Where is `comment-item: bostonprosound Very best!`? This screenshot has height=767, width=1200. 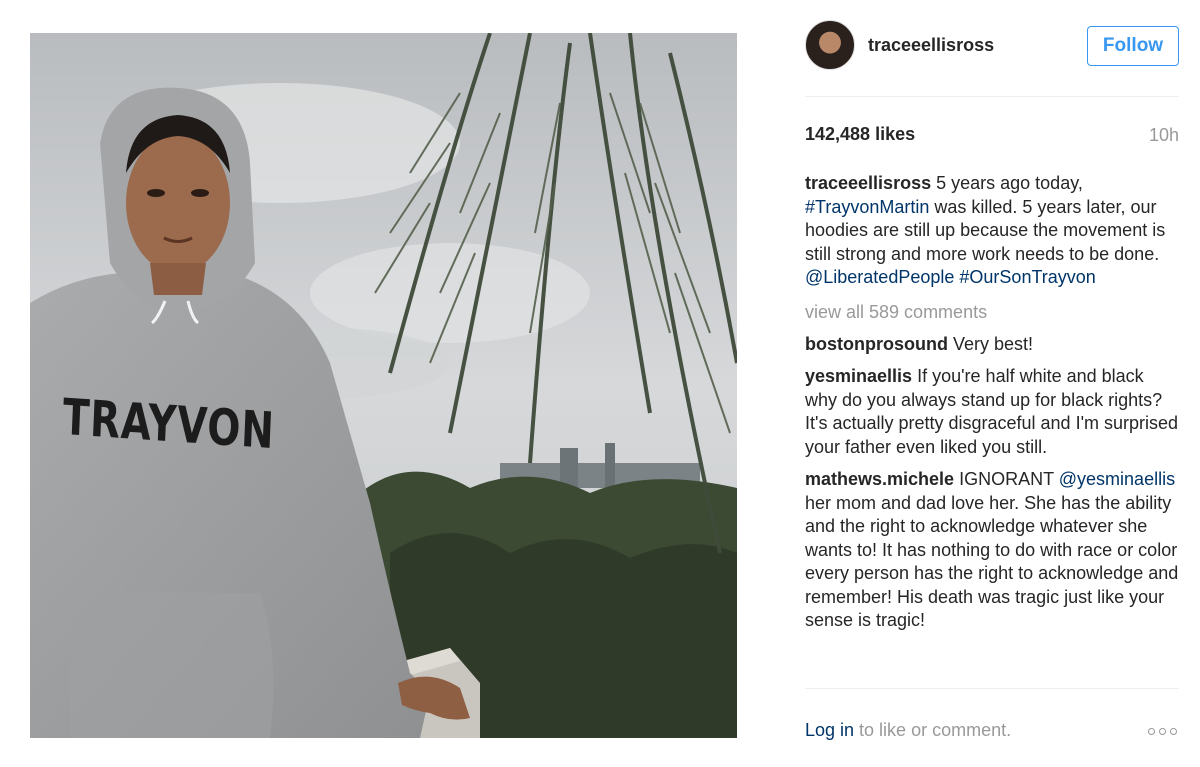 comment-item: bostonprosound Very best! is located at coordinates (992, 345).